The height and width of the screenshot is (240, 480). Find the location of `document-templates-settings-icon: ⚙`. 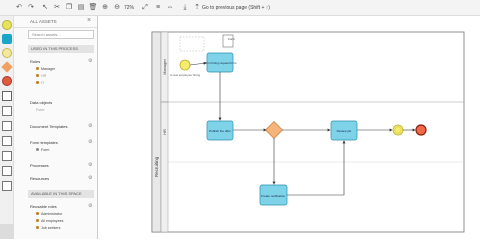

document-templates-settings-icon: ⚙ is located at coordinates (90, 126).